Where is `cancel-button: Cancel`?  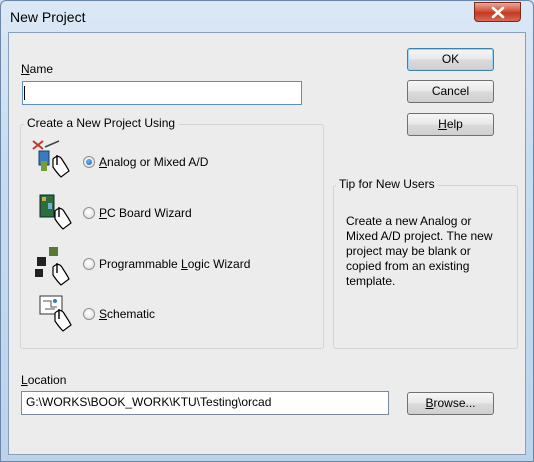
cancel-button: Cancel is located at coordinates (450, 91).